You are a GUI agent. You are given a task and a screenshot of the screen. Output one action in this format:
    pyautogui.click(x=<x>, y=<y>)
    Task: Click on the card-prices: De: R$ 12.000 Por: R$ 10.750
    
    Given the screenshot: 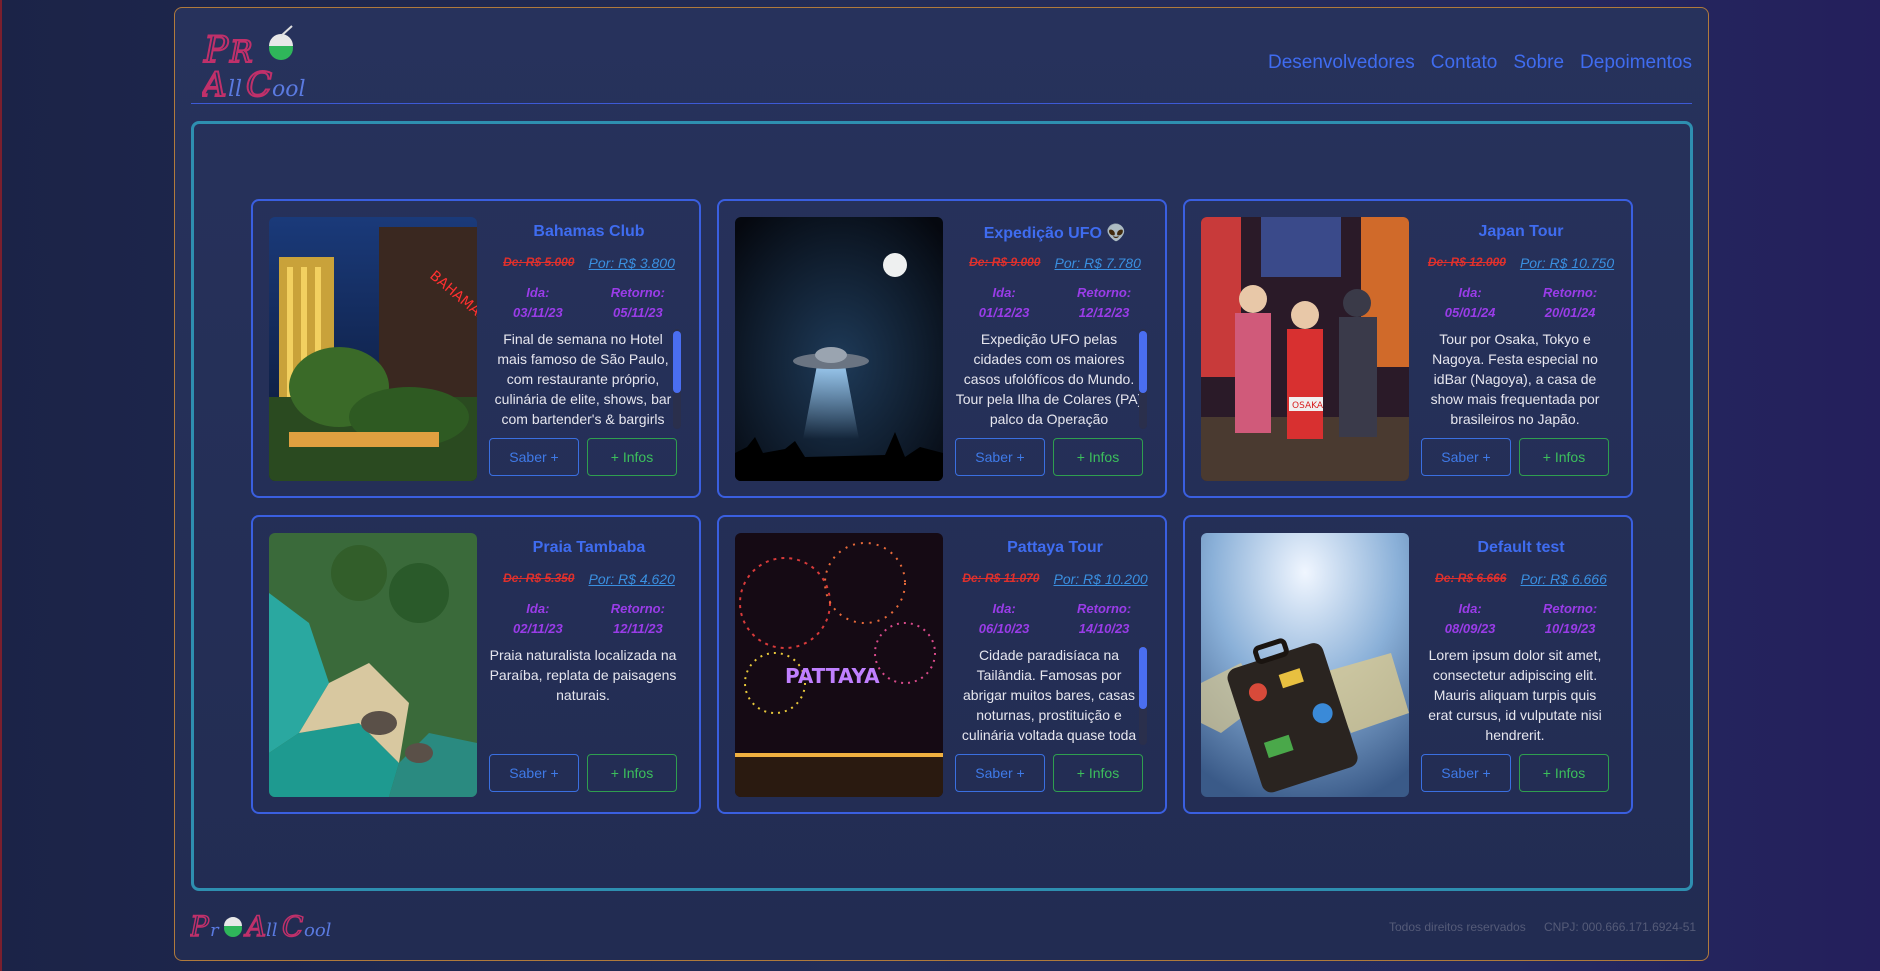 What is the action you would take?
    pyautogui.click(x=1521, y=263)
    